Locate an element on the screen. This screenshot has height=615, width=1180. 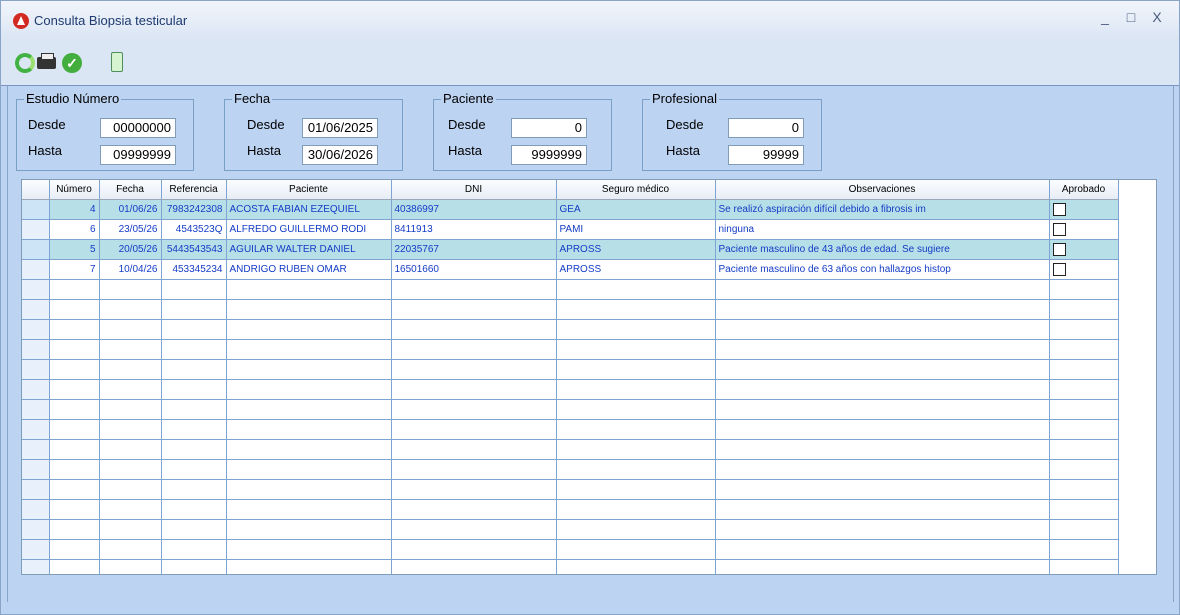
column-header: Fecha is located at coordinates (130, 190).